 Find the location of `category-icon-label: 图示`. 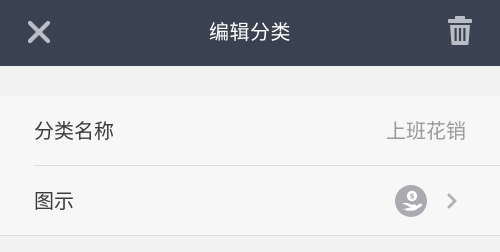

category-icon-label: 图示 is located at coordinates (54, 201).